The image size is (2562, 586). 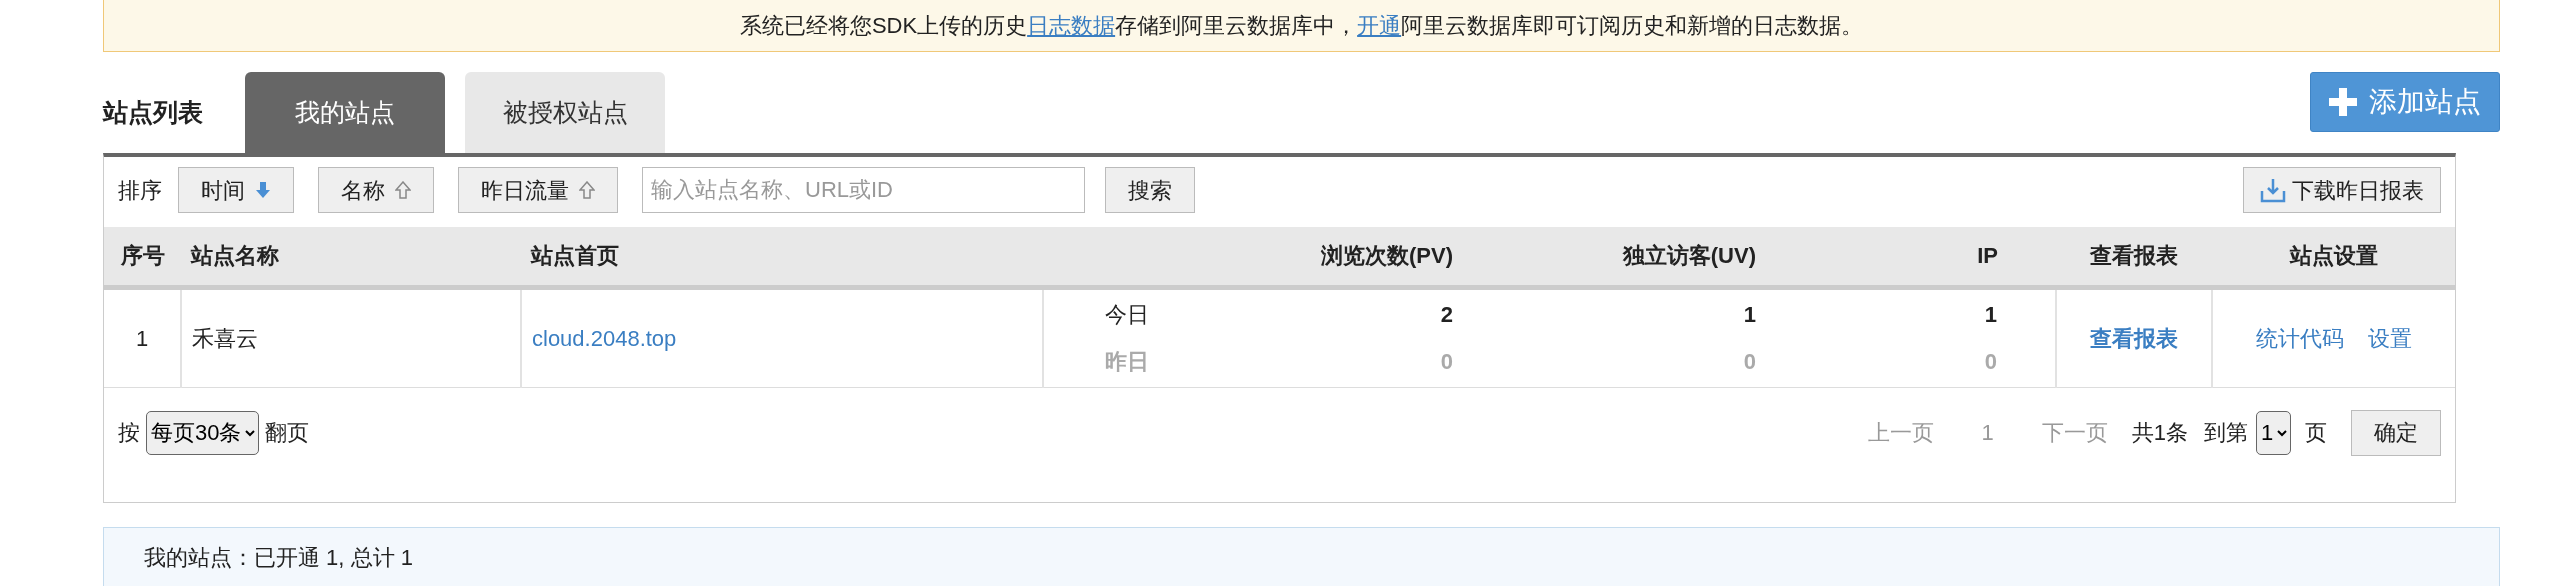 I want to click on banner-message: 系统已经将您SDK上传的历史日志数据存储到阿里云数据库中，开通阿里云数据库即可订阅历史和新增的日志数据。, so click(x=1301, y=26).